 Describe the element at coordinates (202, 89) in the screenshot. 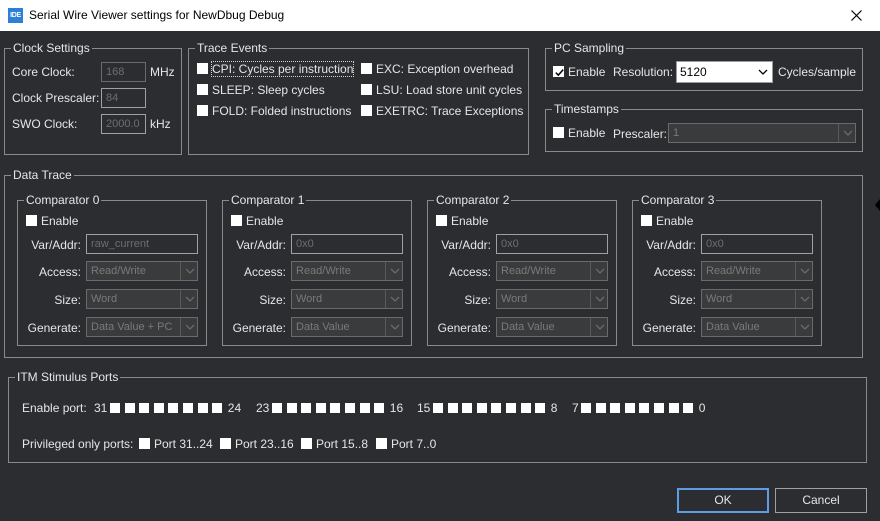

I see `sleep-checkbox` at that location.